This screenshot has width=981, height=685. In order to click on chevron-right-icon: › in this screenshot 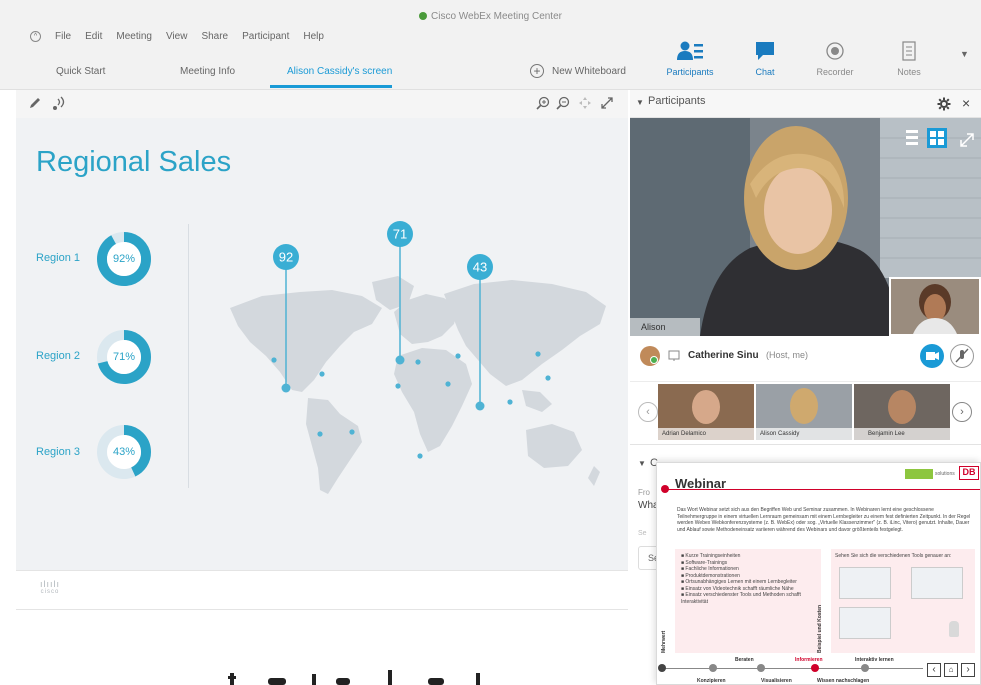, I will do `click(962, 412)`.